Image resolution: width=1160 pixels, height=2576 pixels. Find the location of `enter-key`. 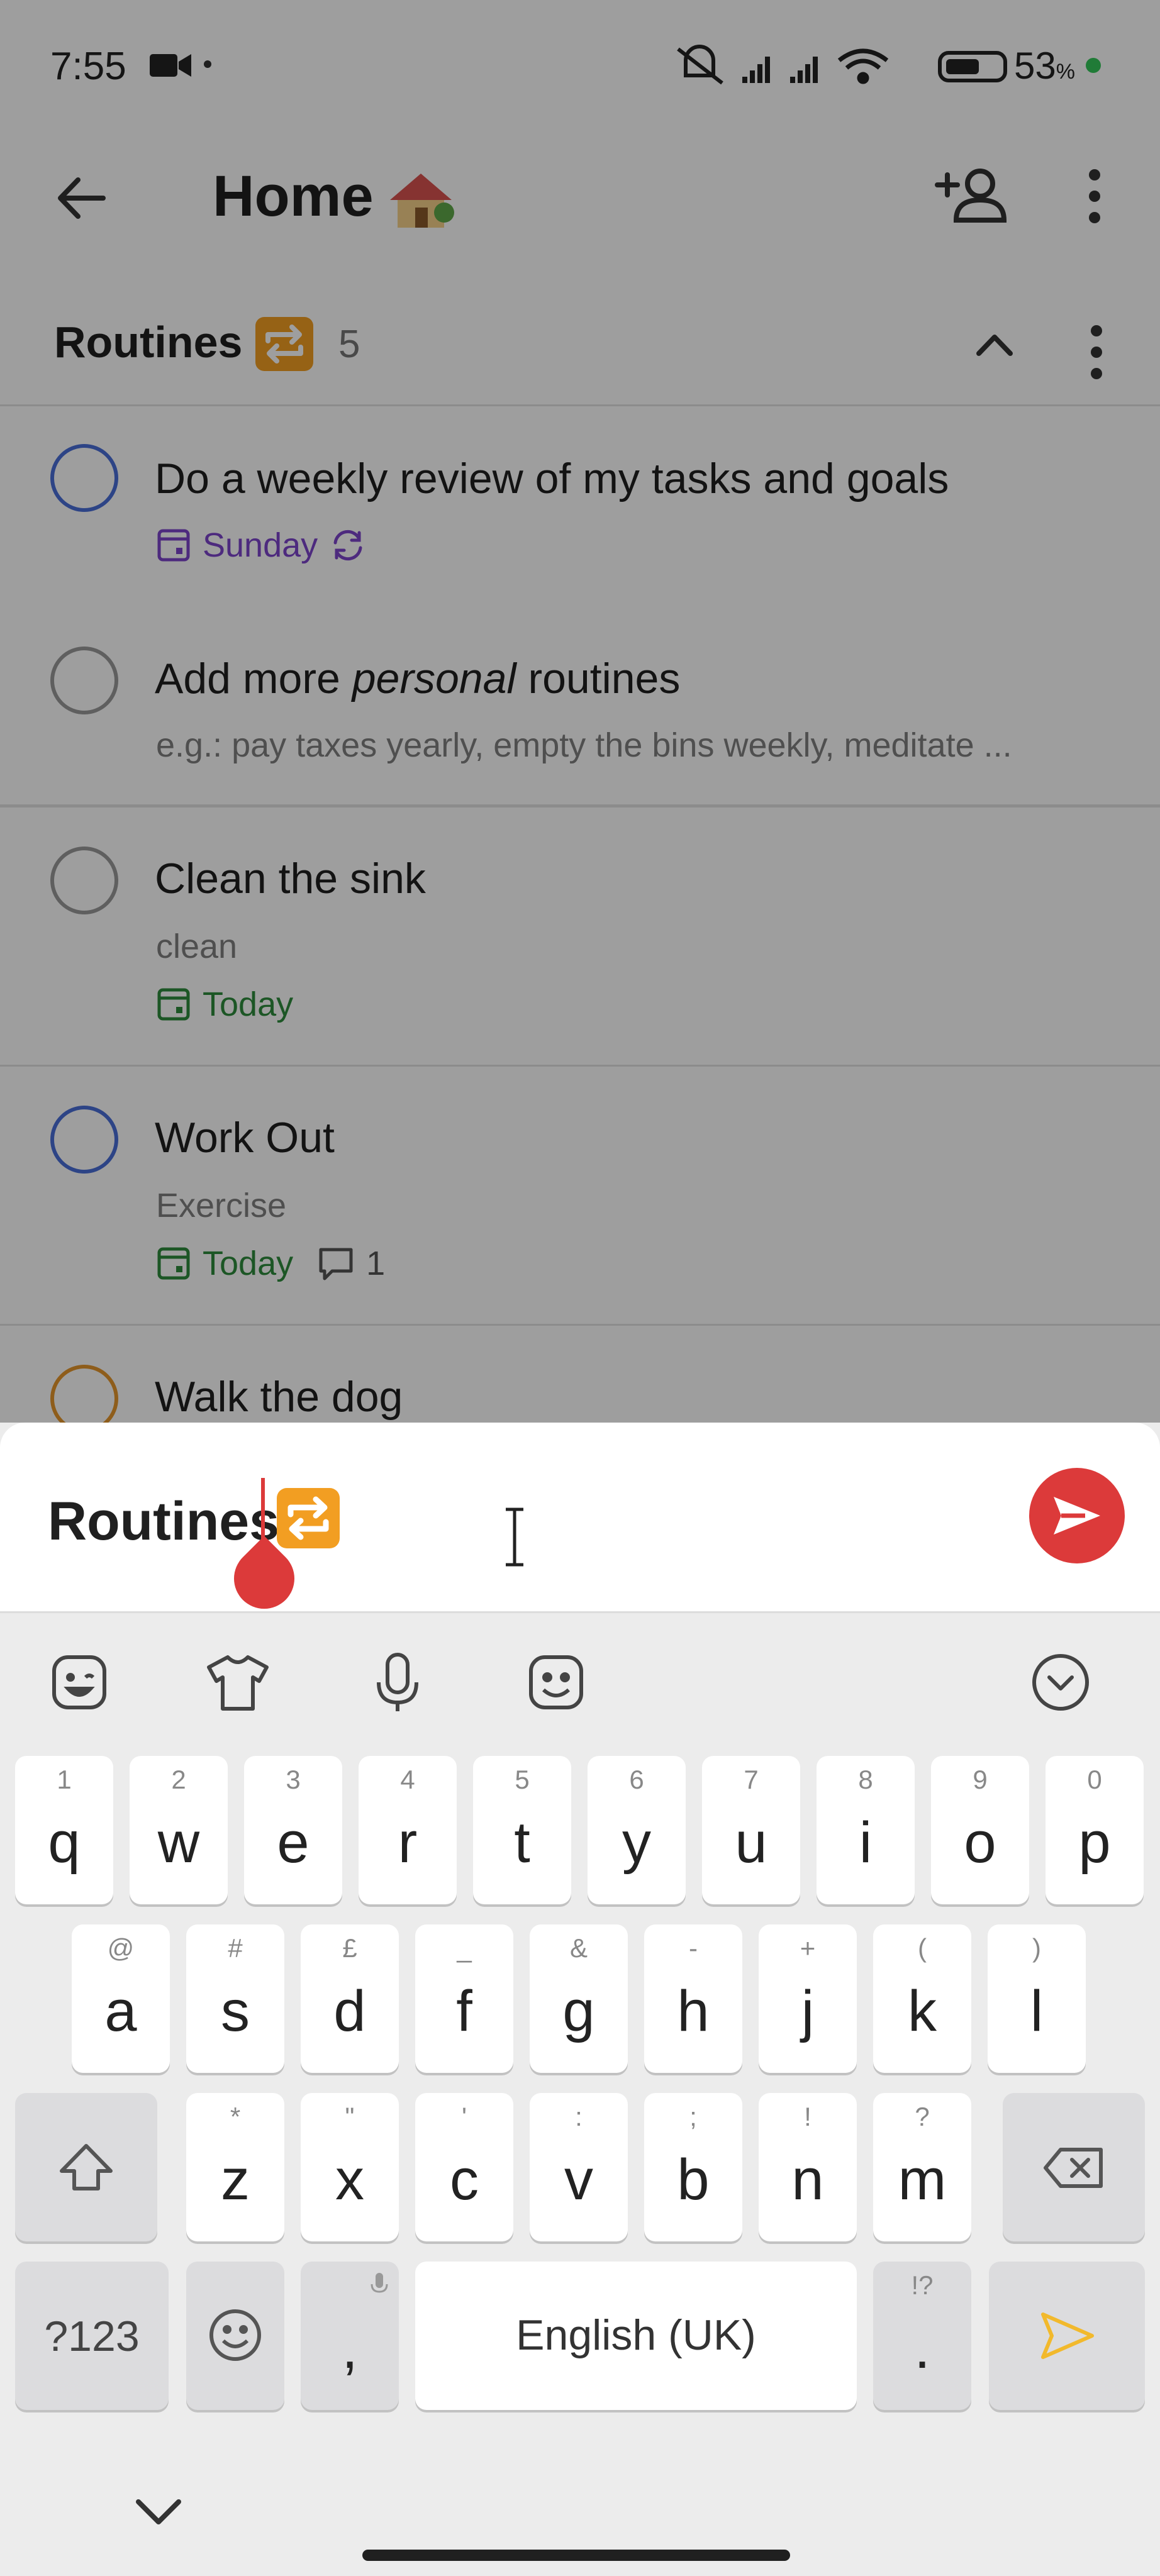

enter-key is located at coordinates (1067, 2336).